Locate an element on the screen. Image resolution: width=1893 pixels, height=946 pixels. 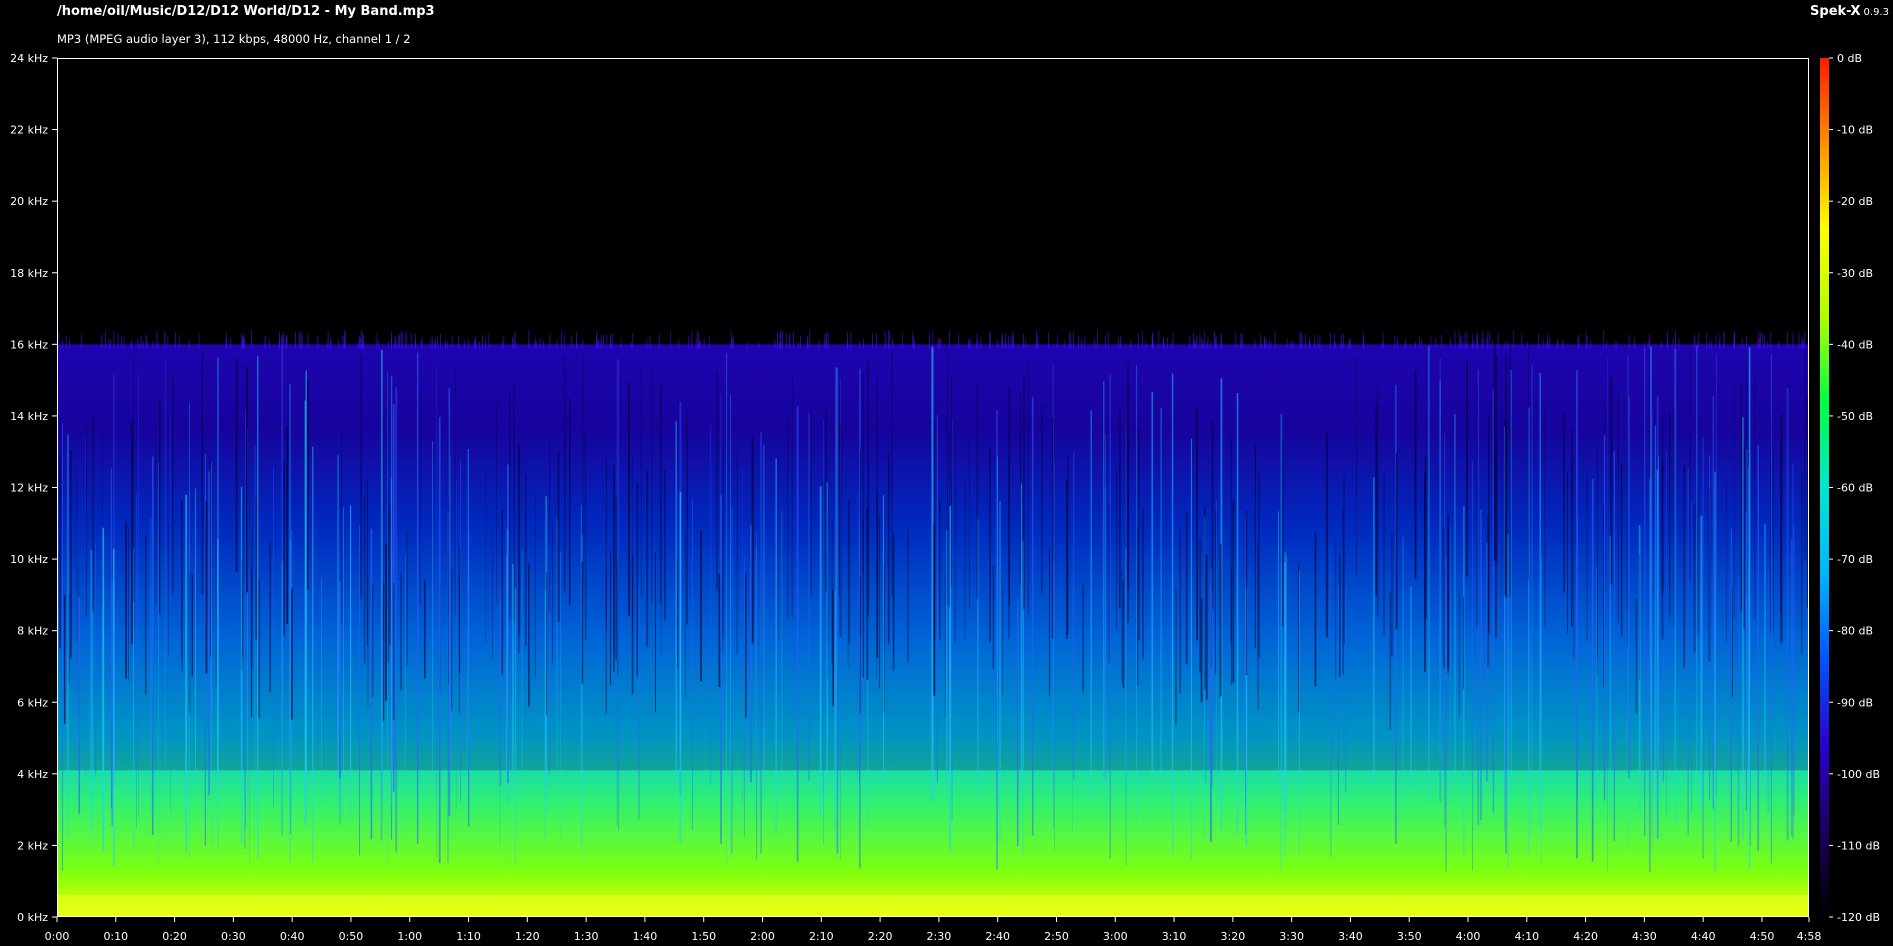
time-tick-label: 2:20 is located at coordinates (880, 936).